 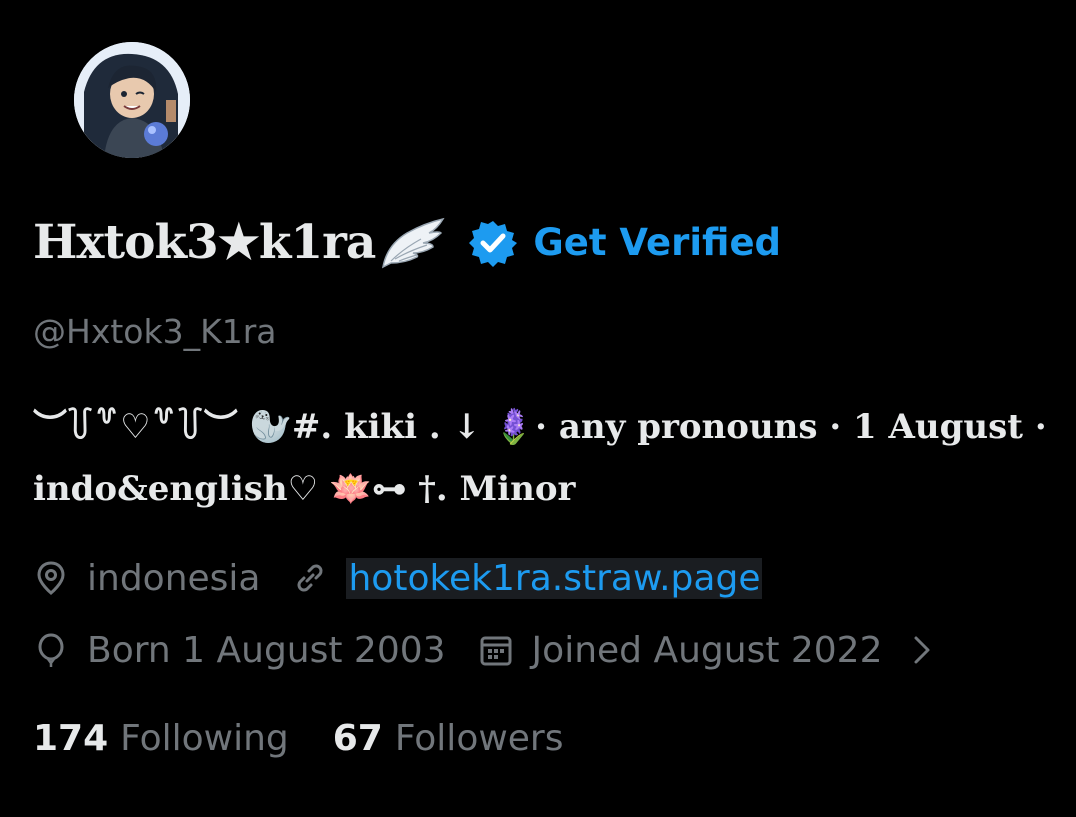 I want to click on profile-handle: @Hxtok3_K1ra, so click(x=155, y=331).